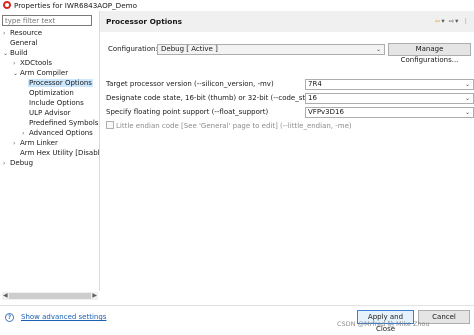  I want to click on configuration-select: Debug [ Active ] ⌄, so click(271, 49).